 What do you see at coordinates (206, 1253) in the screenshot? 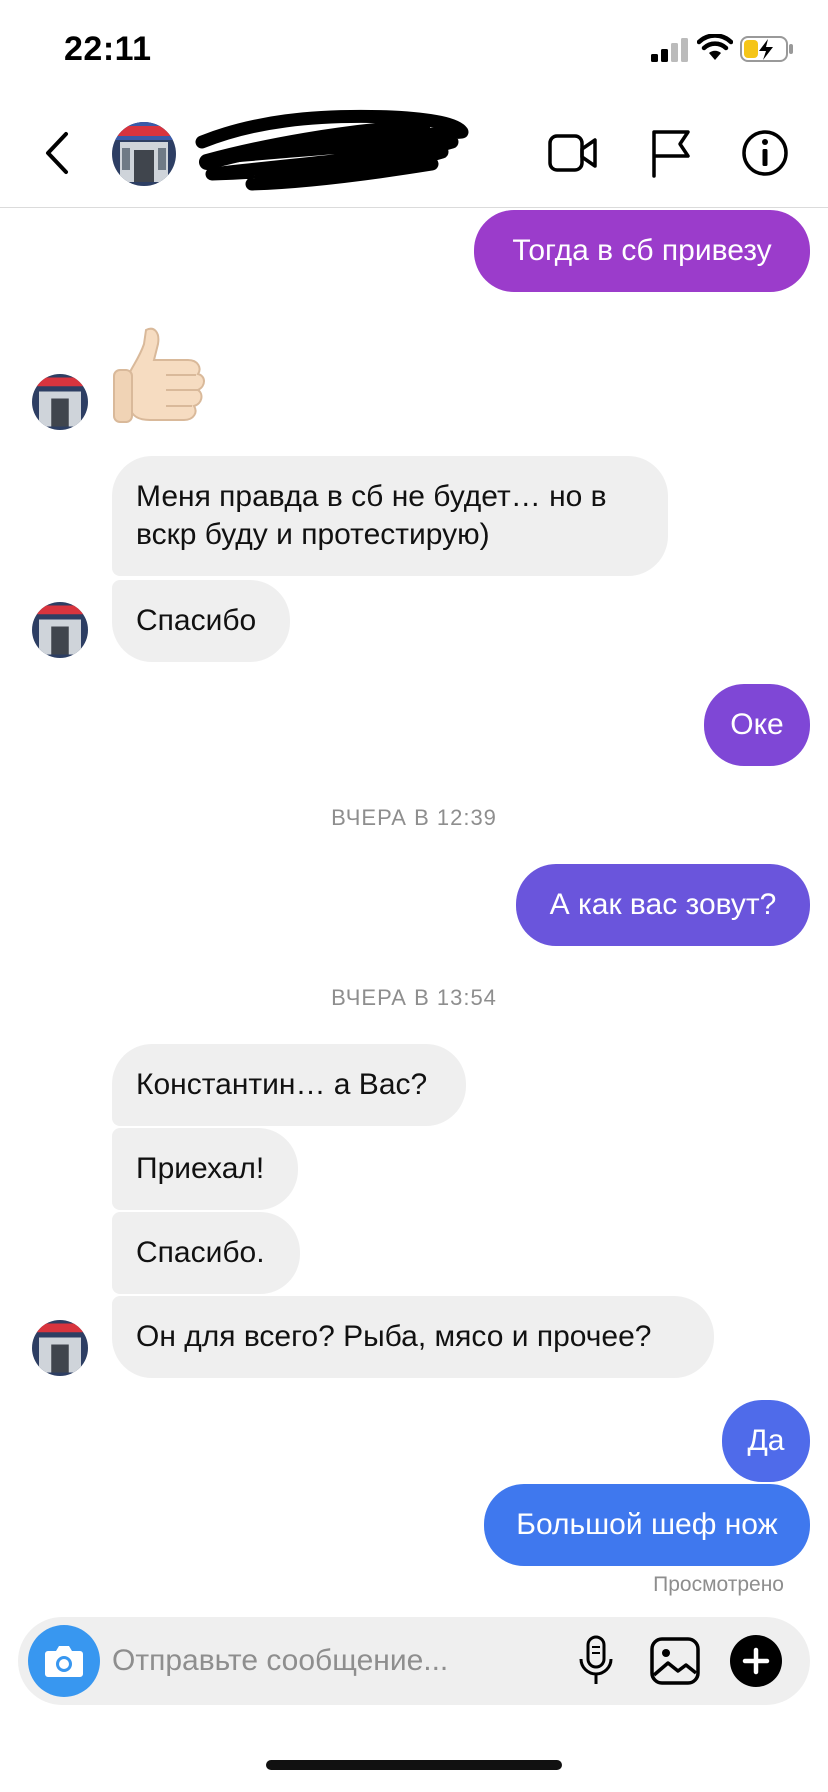
I see `incoming-message: Спасибо.` at bounding box center [206, 1253].